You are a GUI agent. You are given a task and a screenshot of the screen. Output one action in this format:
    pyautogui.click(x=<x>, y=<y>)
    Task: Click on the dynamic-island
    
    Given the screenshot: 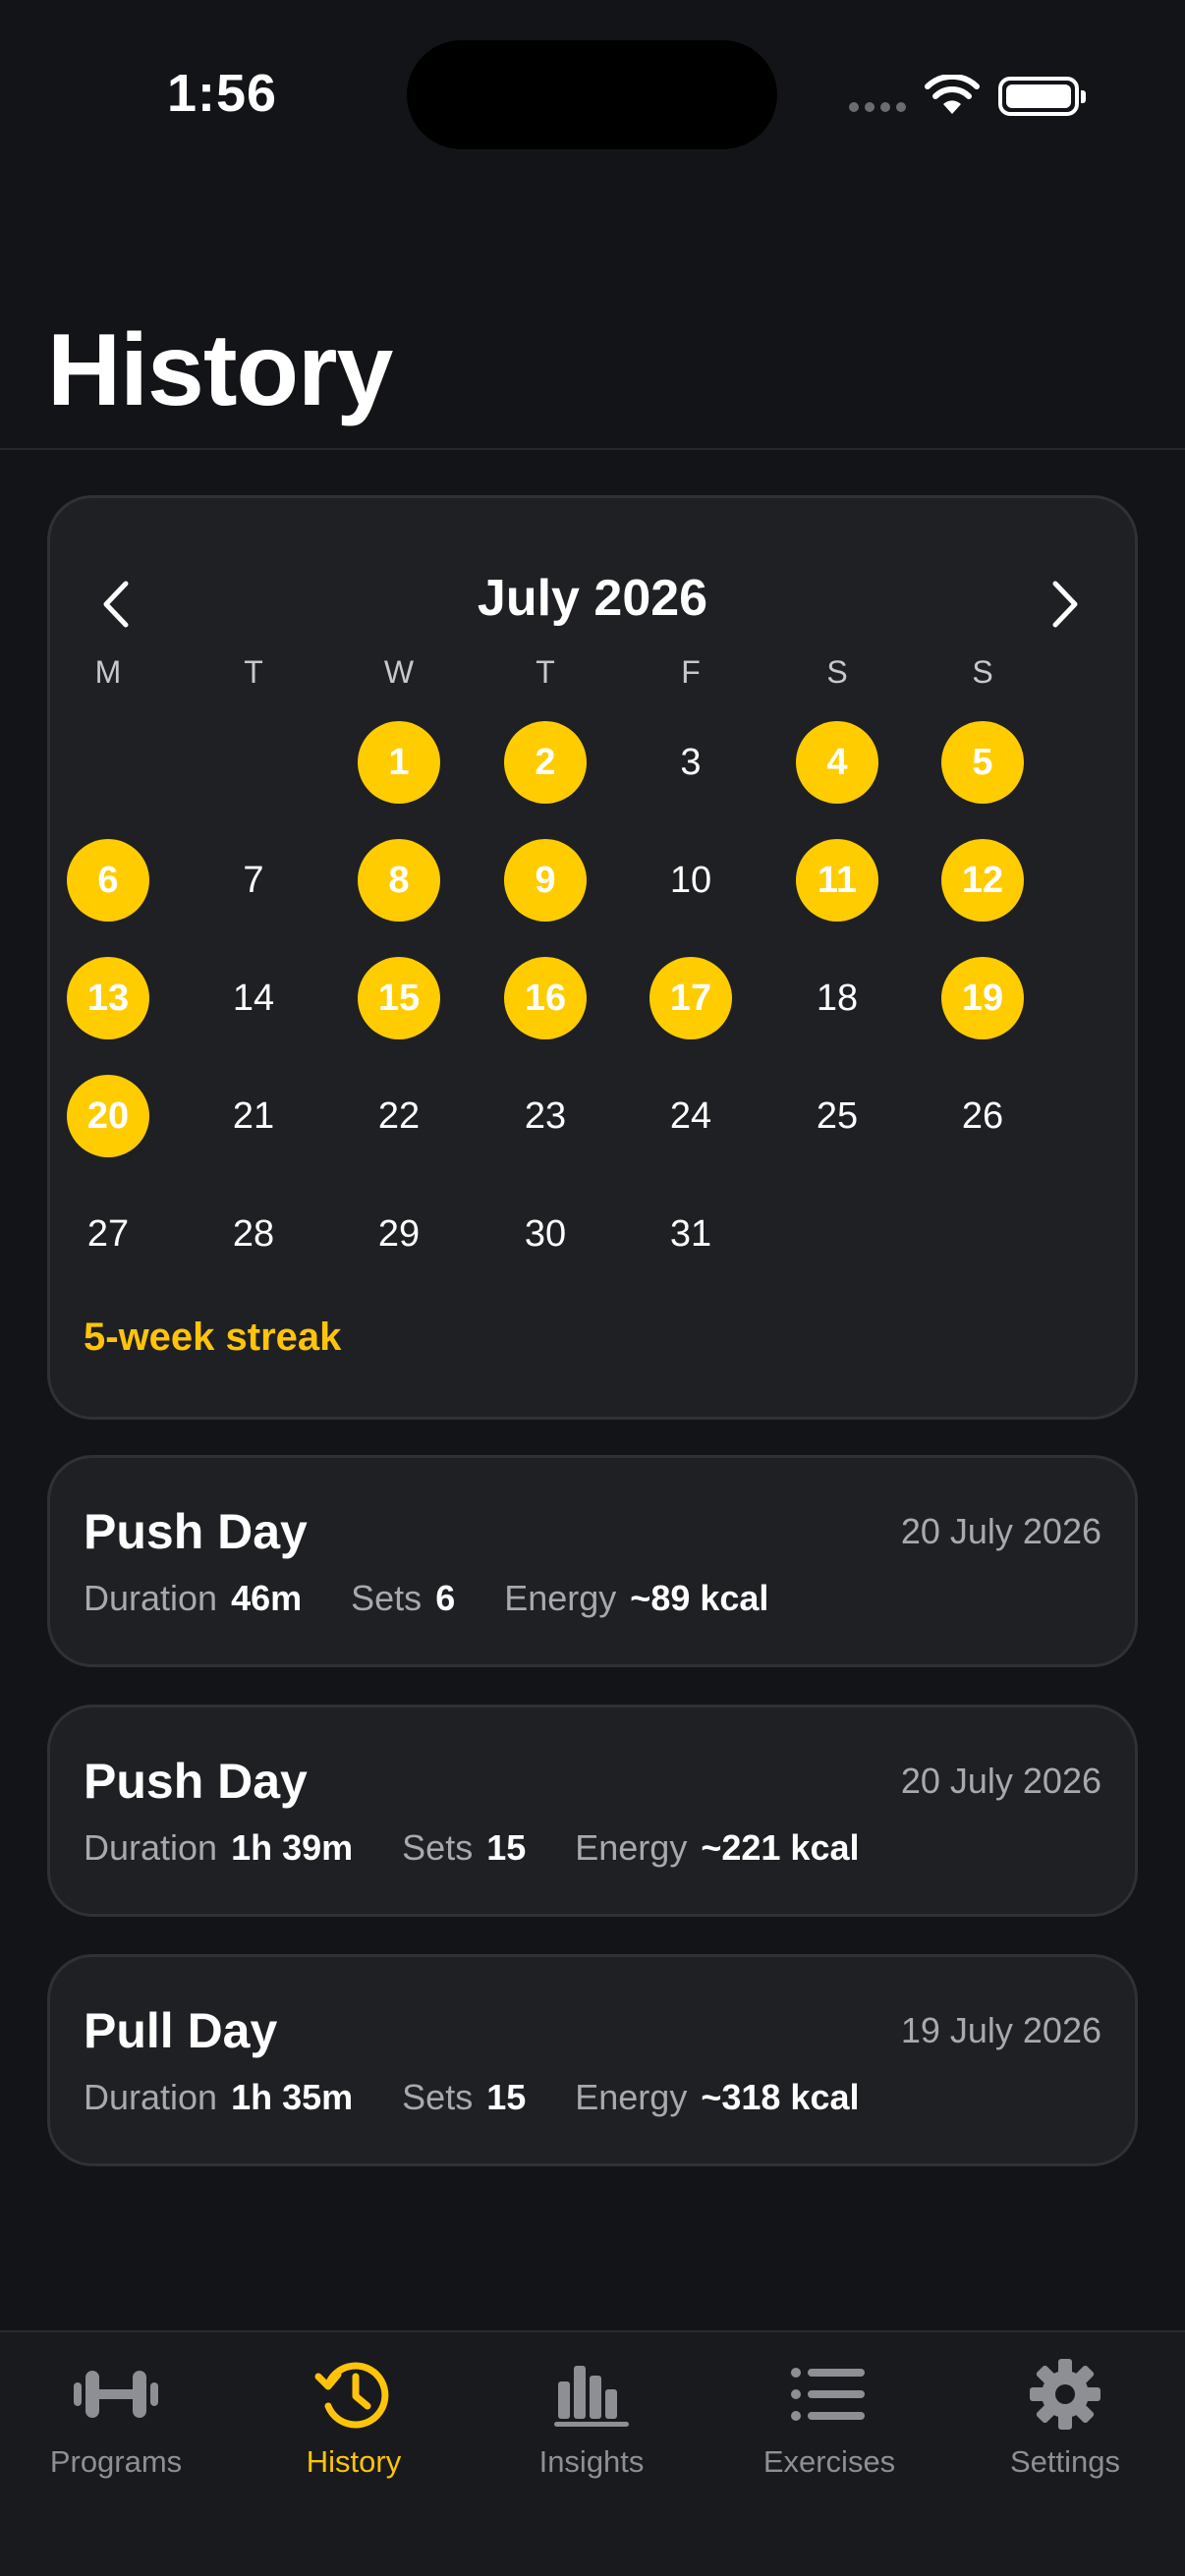 What is the action you would take?
    pyautogui.click(x=592, y=94)
    